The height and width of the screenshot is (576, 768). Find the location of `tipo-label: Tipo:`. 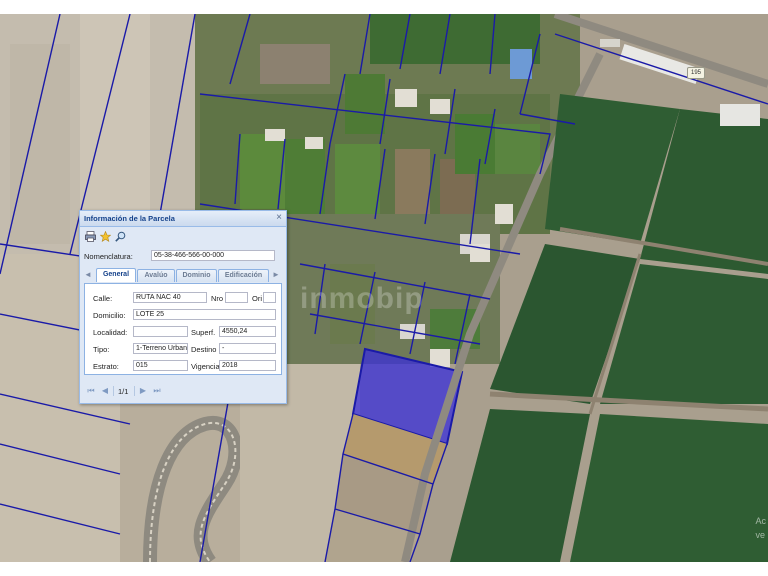

tipo-label: Tipo: is located at coordinates (101, 349).